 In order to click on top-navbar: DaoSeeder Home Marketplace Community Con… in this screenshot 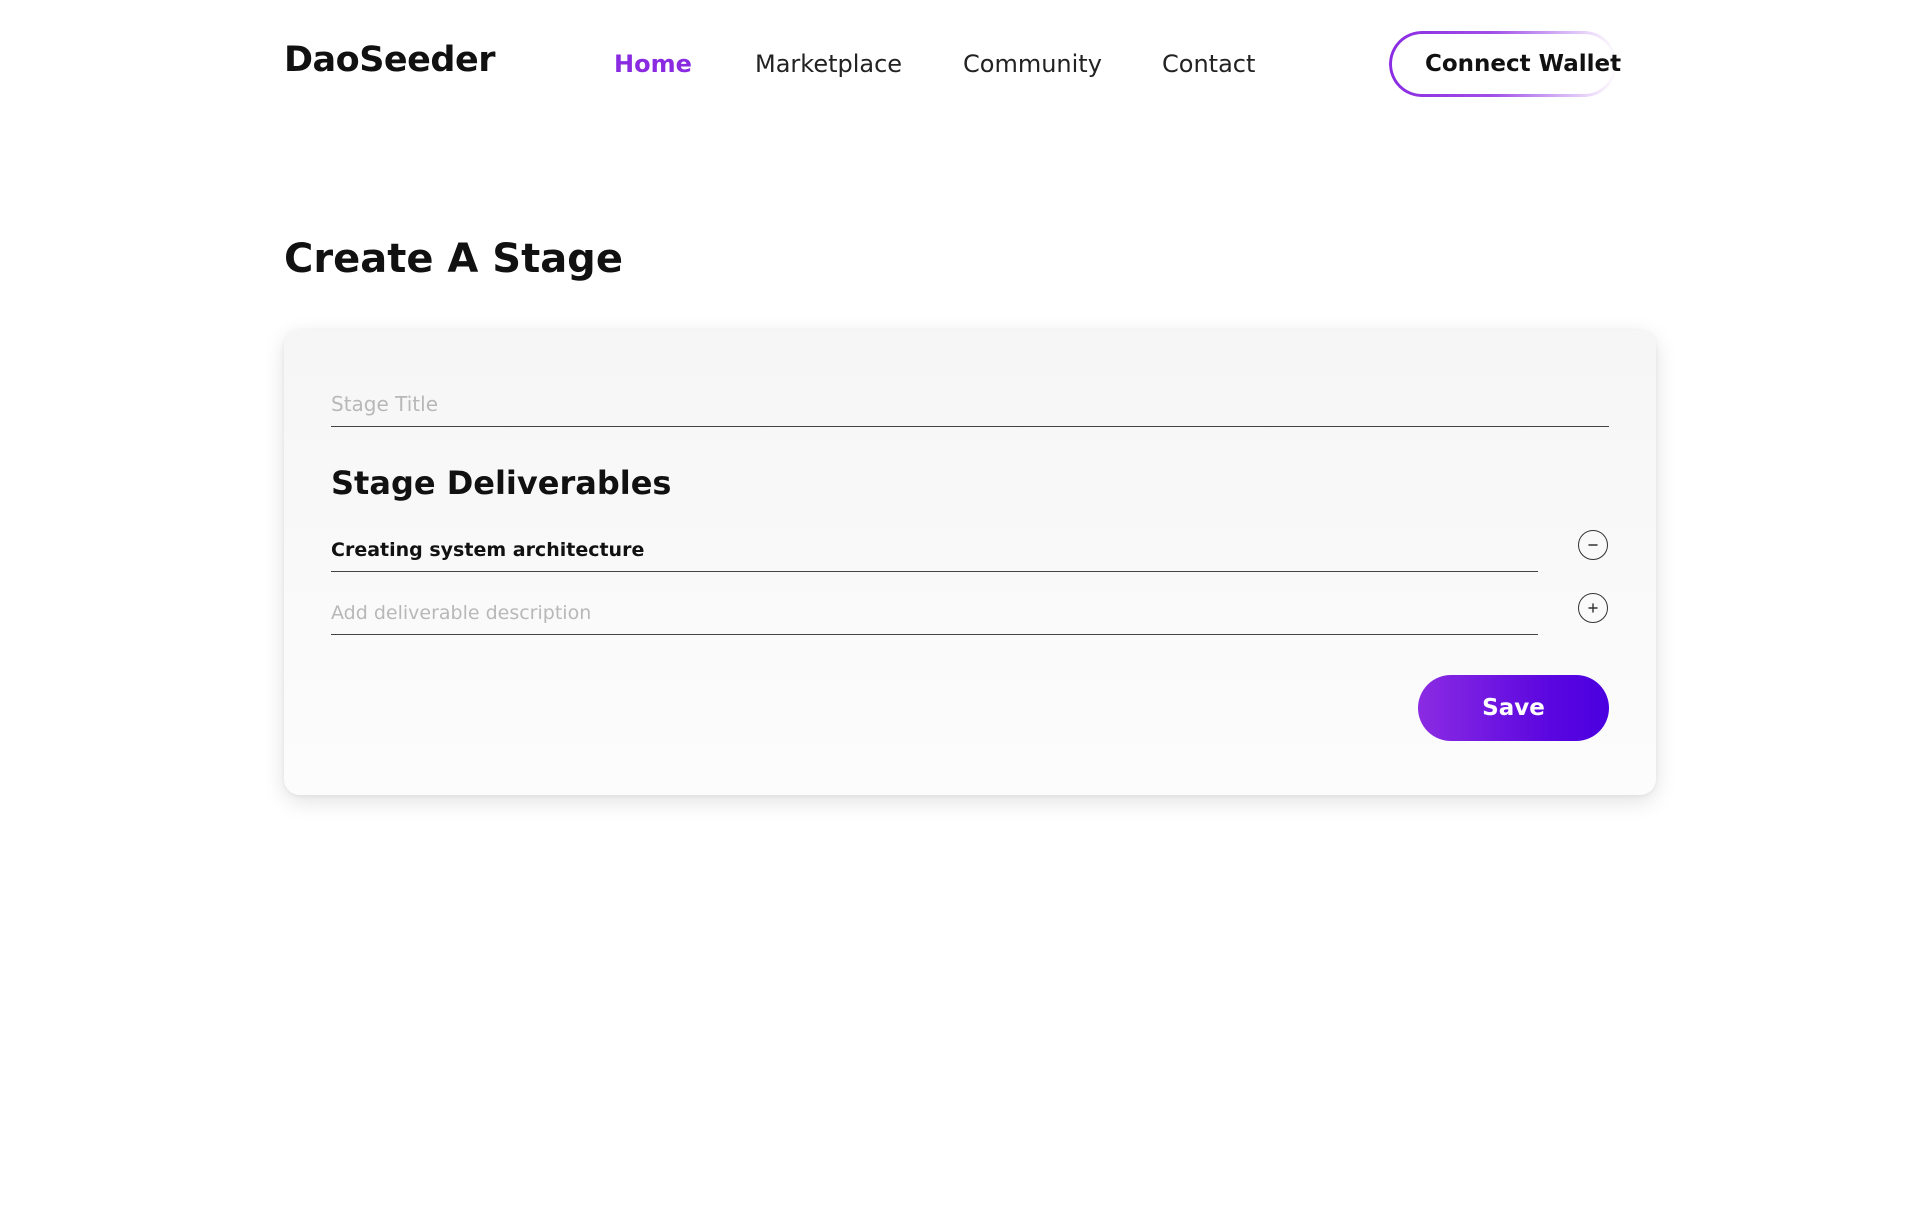, I will do `click(960, 65)`.